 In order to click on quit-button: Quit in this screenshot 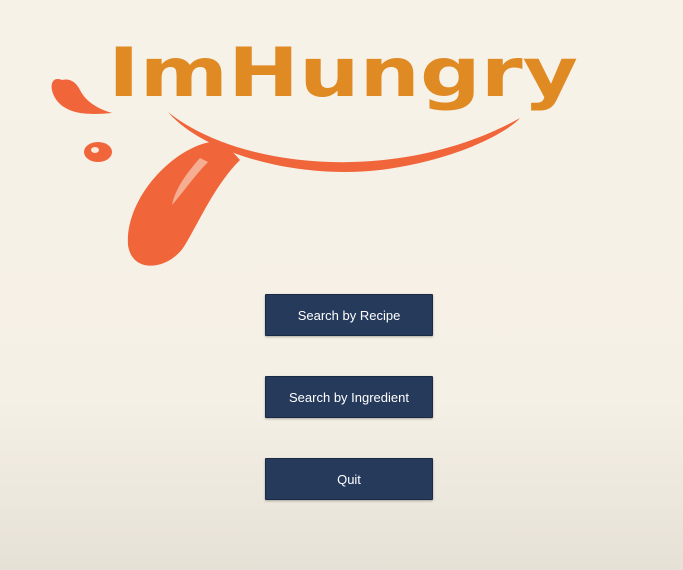, I will do `click(349, 479)`.